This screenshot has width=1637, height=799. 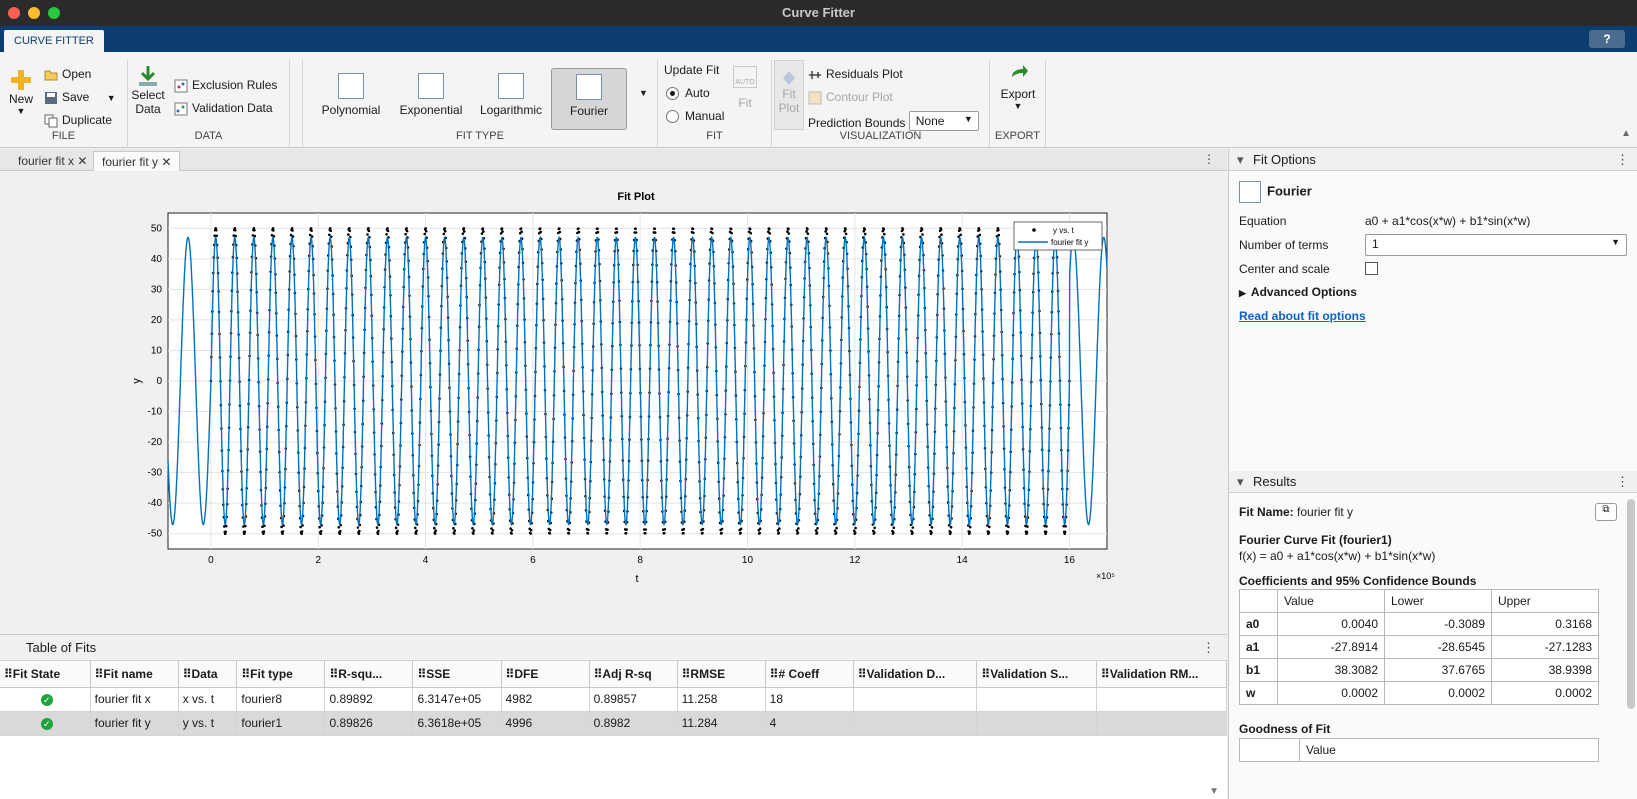 I want to click on coef-column-header: Value, so click(x=1331, y=601).